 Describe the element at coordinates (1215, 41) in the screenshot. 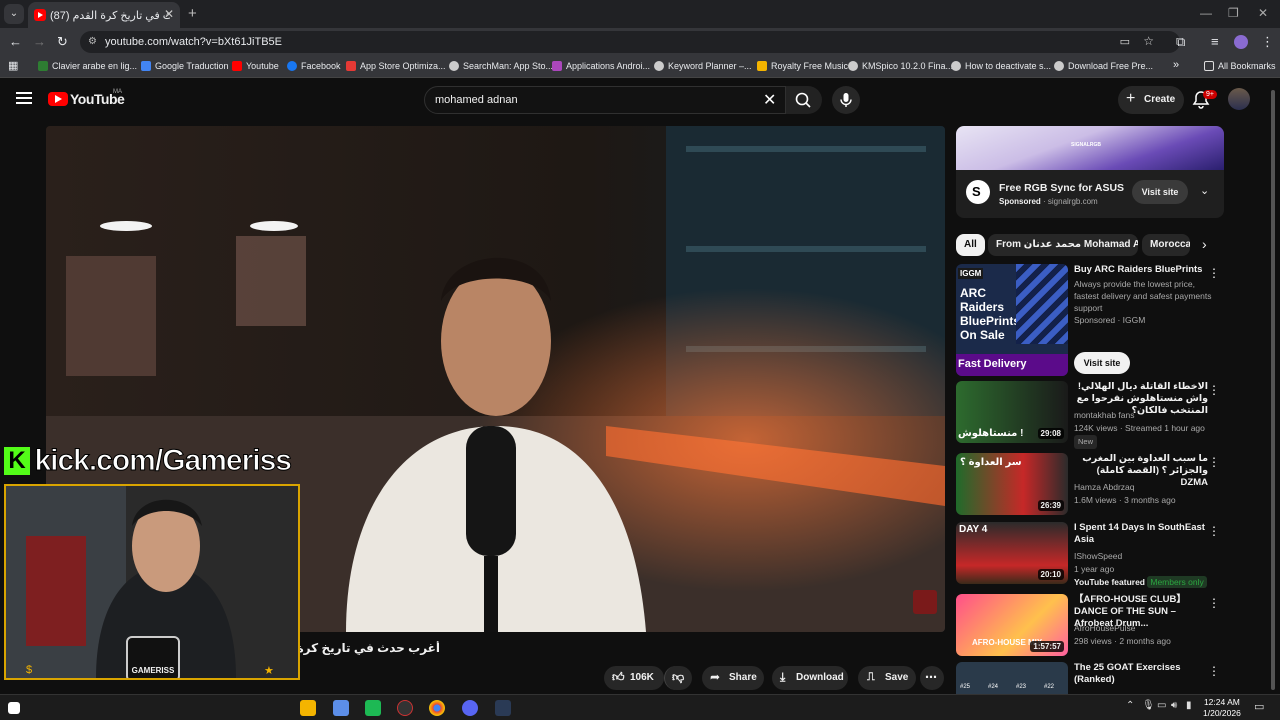

I see `tab-search-icon: ≡` at that location.